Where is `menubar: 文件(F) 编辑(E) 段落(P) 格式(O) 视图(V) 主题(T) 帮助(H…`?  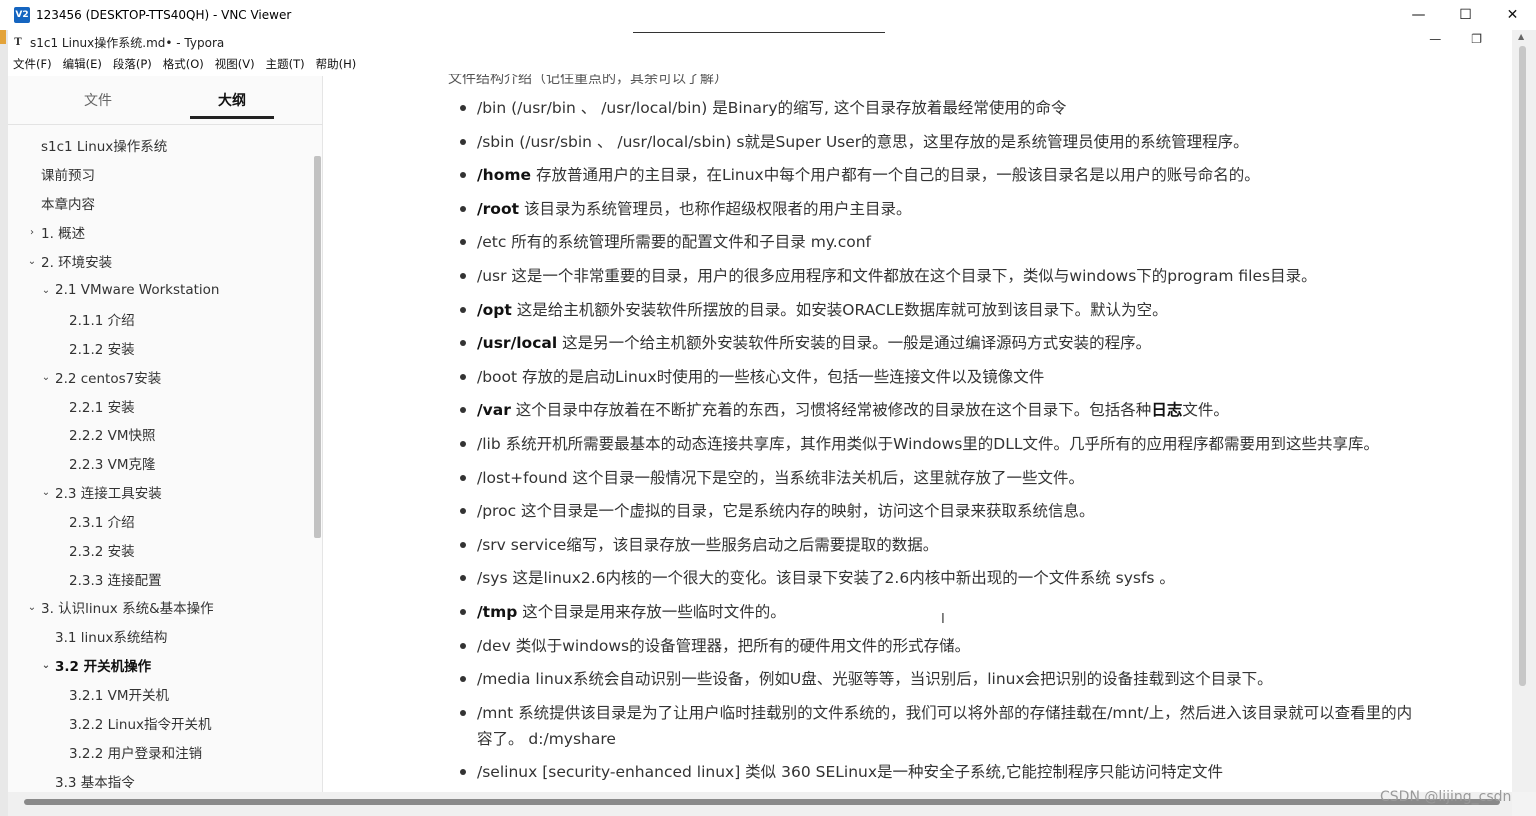 menubar: 文件(F) 编辑(E) 段落(P) 格式(O) 视图(V) 主题(T) 帮助(H… is located at coordinates (185, 64).